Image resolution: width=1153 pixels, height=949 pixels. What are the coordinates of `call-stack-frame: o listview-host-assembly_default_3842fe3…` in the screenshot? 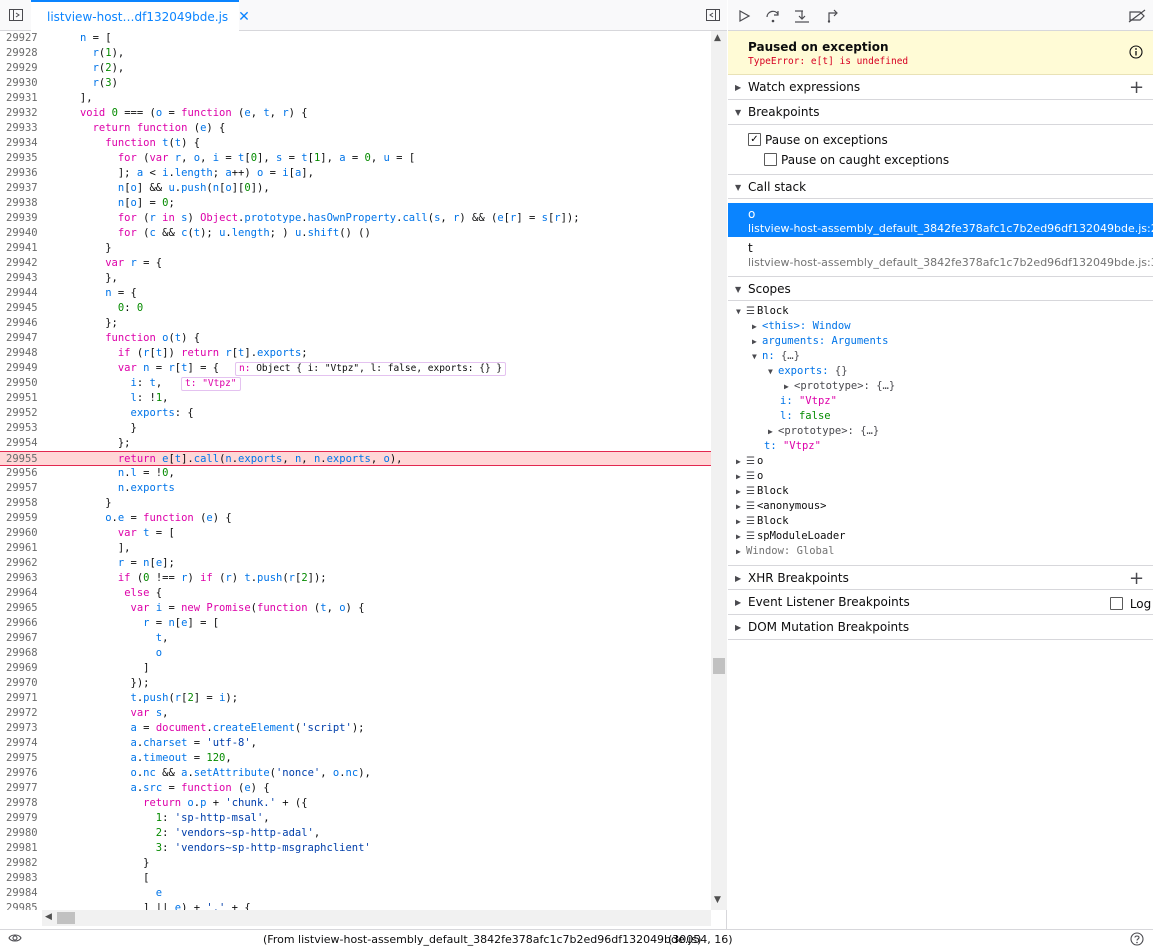 It's located at (940, 220).